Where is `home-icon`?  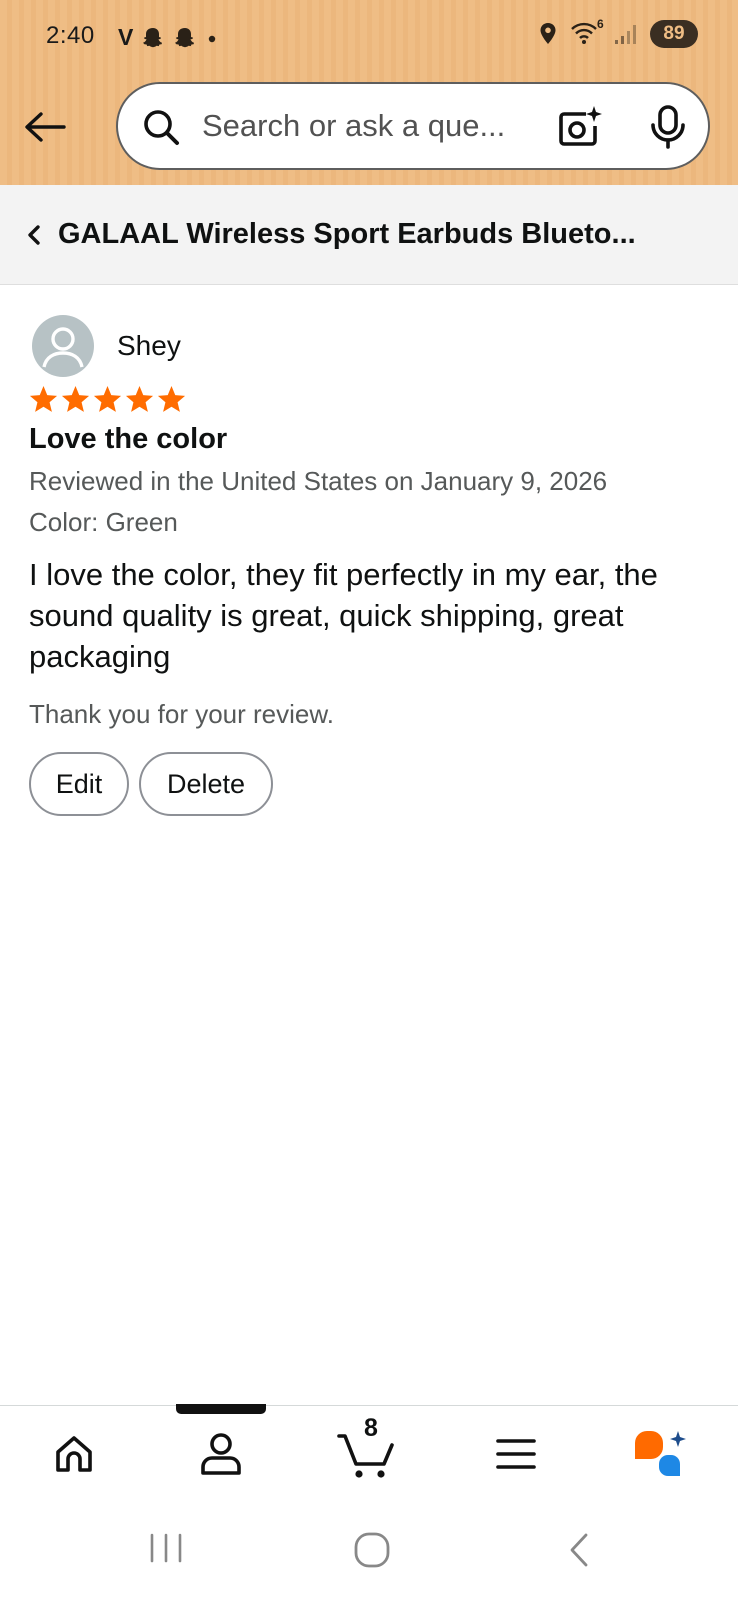
home-icon is located at coordinates (74, 1454).